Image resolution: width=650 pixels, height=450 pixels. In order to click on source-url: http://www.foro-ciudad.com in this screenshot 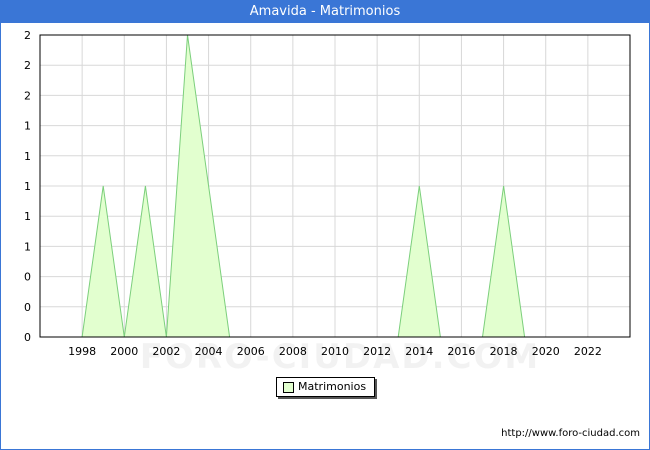, I will do `click(570, 433)`.